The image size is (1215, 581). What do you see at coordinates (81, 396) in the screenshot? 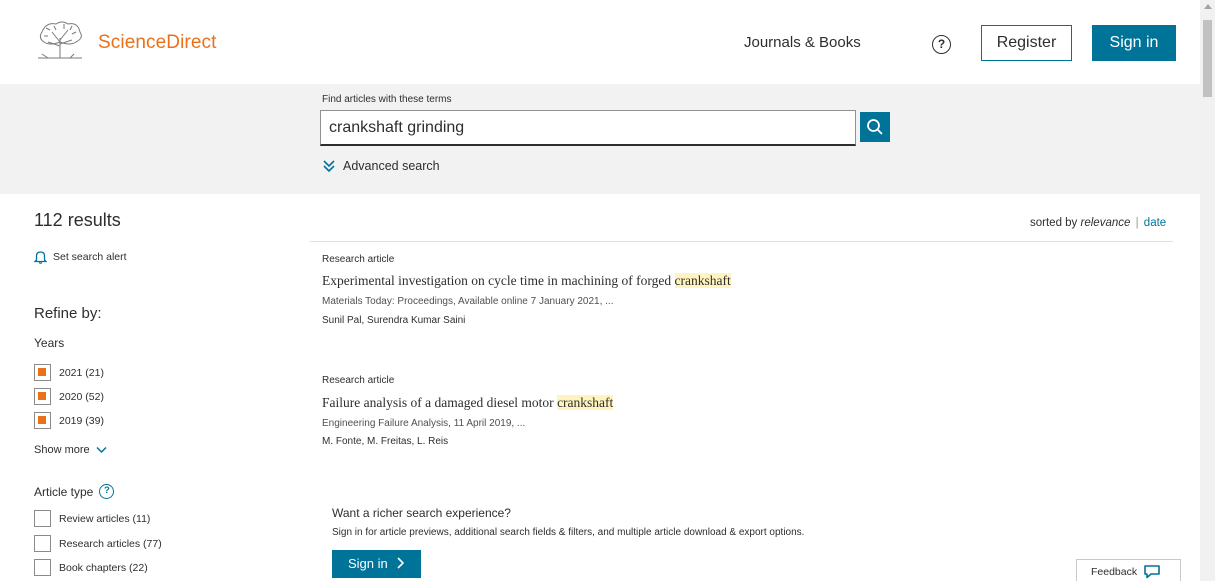
I see `year-filter-label: 2020 (52)` at bounding box center [81, 396].